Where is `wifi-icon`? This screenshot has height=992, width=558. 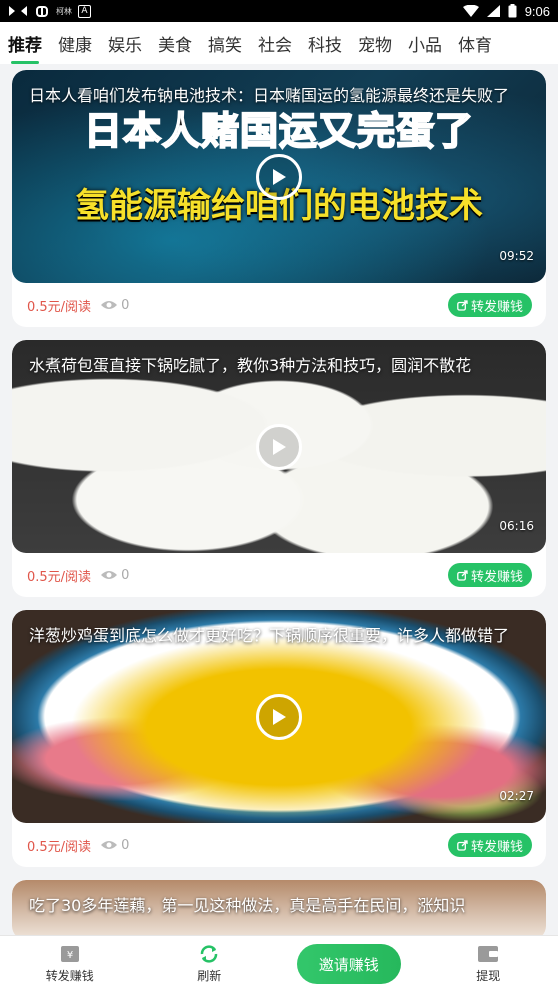
wifi-icon is located at coordinates (470, 11).